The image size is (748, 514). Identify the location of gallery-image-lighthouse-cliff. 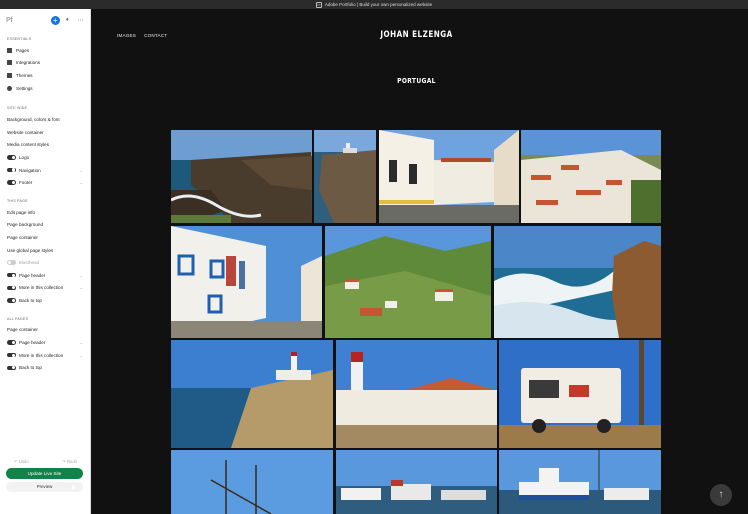
(345, 176).